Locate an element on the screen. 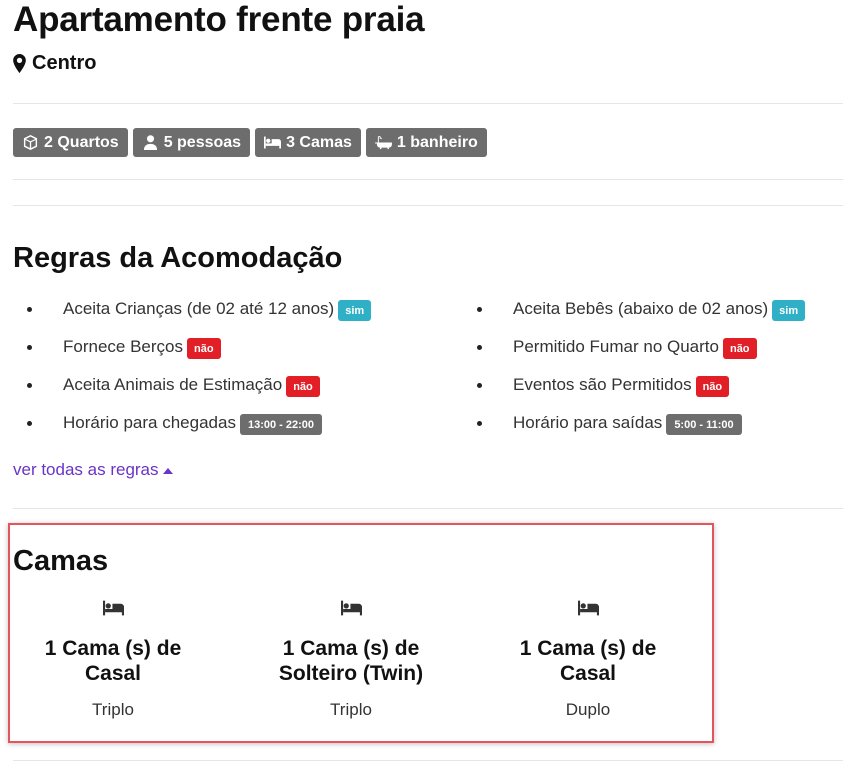  feature-beds: 3 Camas is located at coordinates (308, 142).